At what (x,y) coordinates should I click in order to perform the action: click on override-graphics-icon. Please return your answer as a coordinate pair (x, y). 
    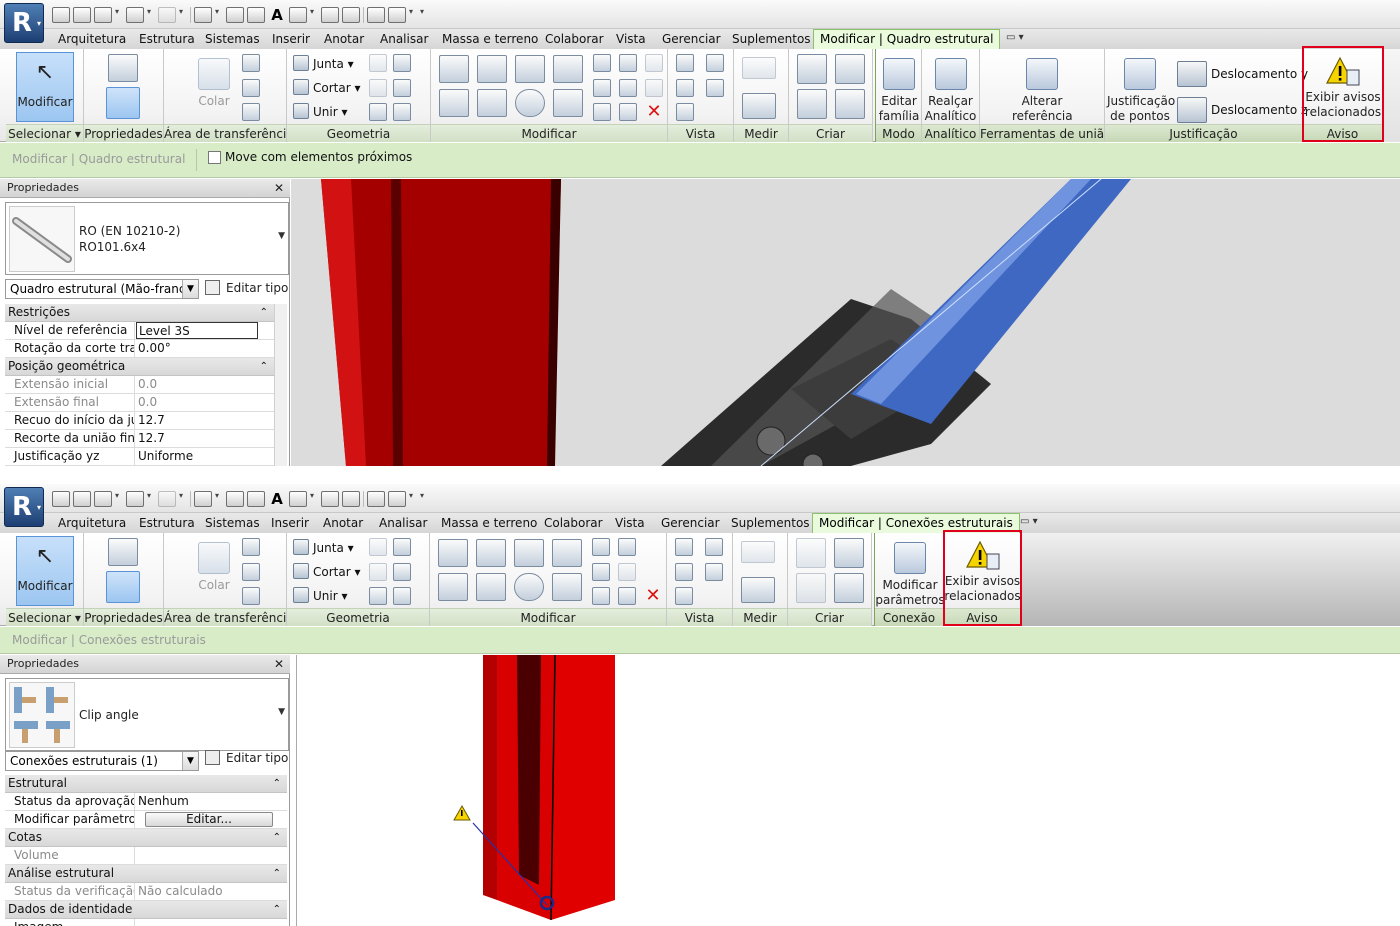
    Looking at the image, I should click on (715, 63).